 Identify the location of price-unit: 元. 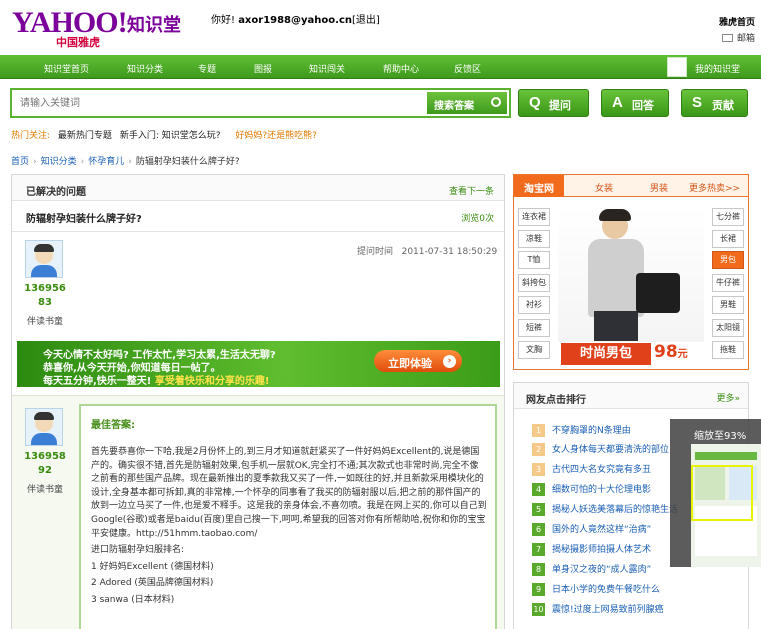
(682, 354).